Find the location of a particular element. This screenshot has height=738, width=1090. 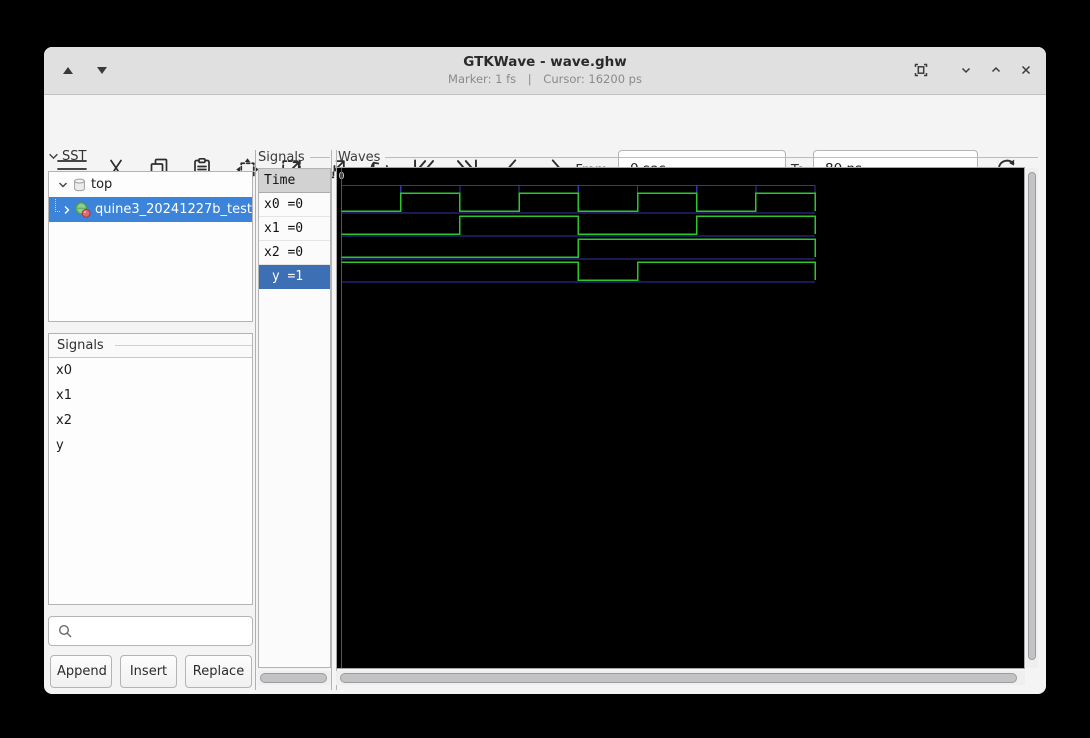

sst-section-header: SST is located at coordinates (67, 156).